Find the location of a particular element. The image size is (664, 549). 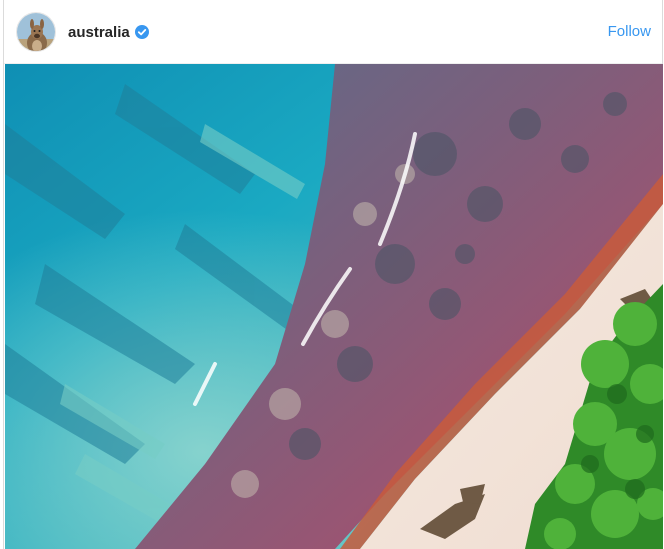

username: australia is located at coordinates (99, 33).